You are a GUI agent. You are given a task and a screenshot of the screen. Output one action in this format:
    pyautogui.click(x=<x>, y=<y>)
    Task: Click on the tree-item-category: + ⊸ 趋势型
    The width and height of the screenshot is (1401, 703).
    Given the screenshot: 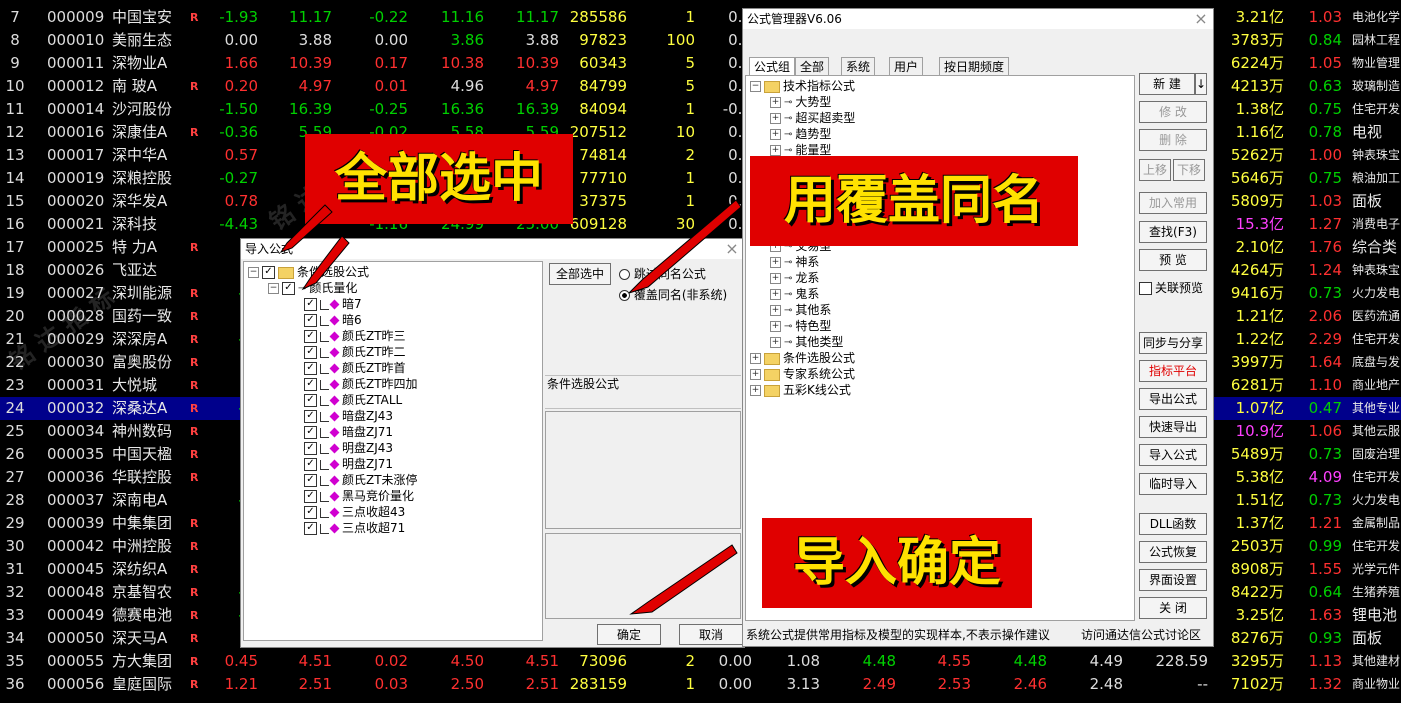 What is the action you would take?
    pyautogui.click(x=800, y=134)
    